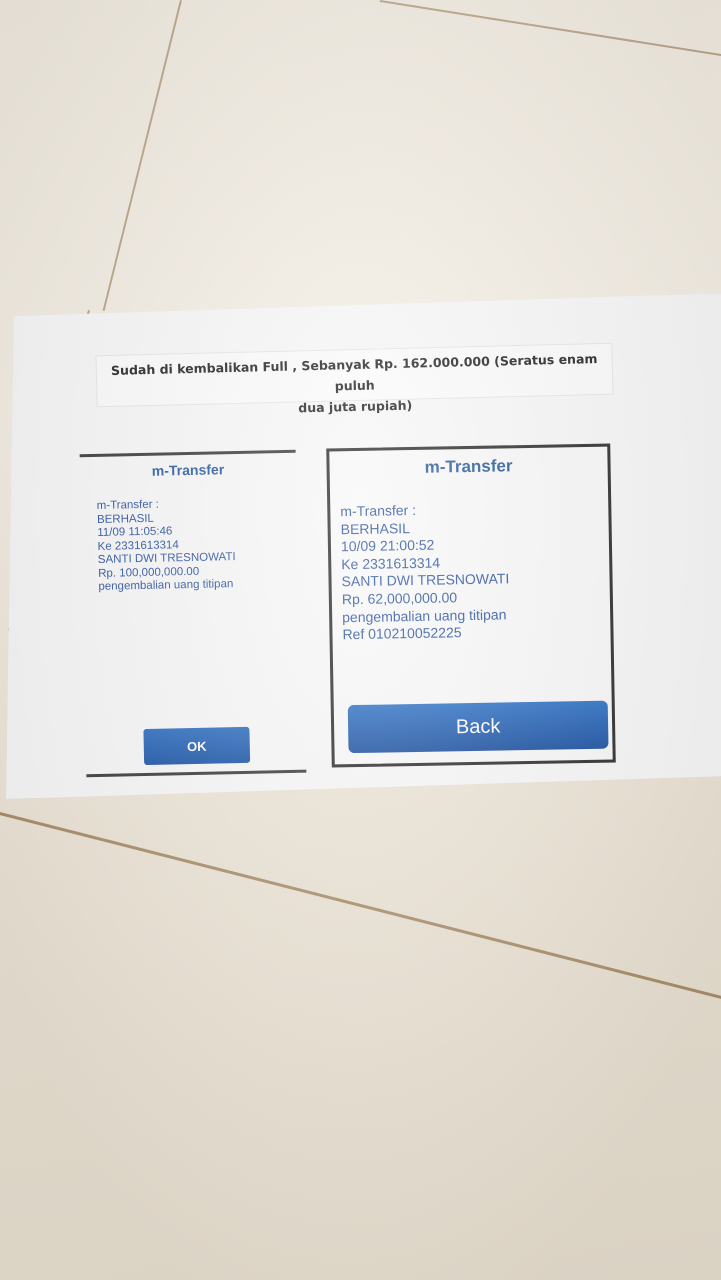 This screenshot has width=721, height=1280. I want to click on back-button: Back, so click(478, 727).